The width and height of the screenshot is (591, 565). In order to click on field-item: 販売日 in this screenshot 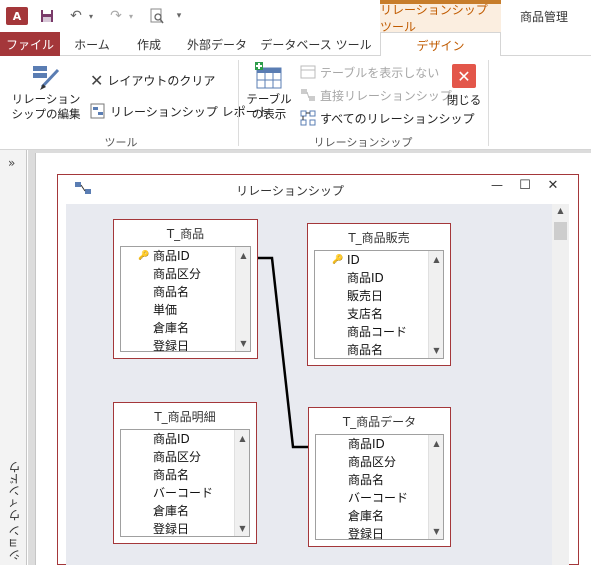, I will do `click(379, 296)`.